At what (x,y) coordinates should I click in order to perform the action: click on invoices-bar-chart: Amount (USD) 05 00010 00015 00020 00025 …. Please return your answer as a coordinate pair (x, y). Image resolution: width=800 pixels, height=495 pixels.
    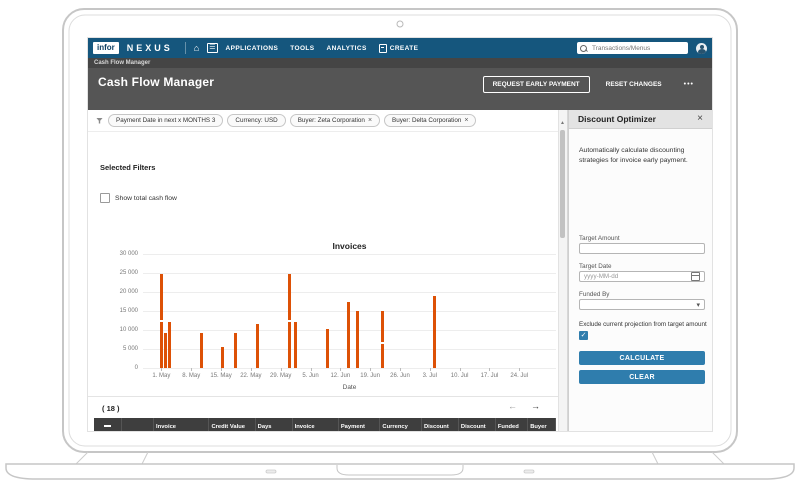
    Looking at the image, I should click on (338, 315).